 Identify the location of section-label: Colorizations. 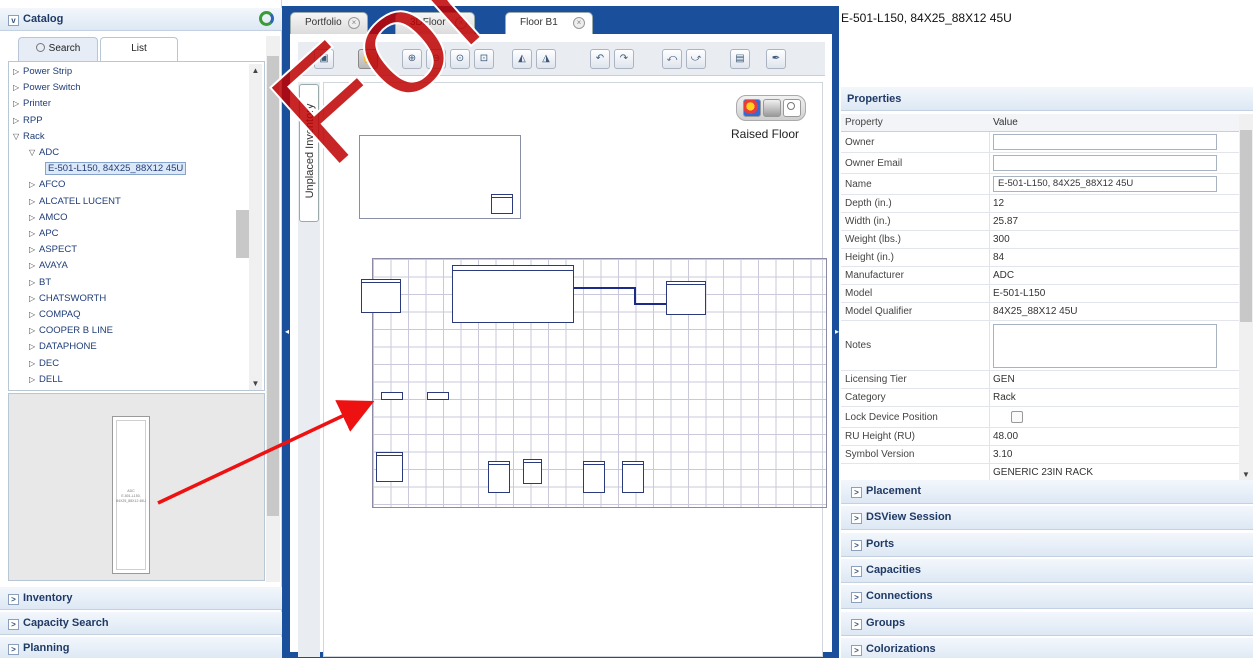
(901, 648).